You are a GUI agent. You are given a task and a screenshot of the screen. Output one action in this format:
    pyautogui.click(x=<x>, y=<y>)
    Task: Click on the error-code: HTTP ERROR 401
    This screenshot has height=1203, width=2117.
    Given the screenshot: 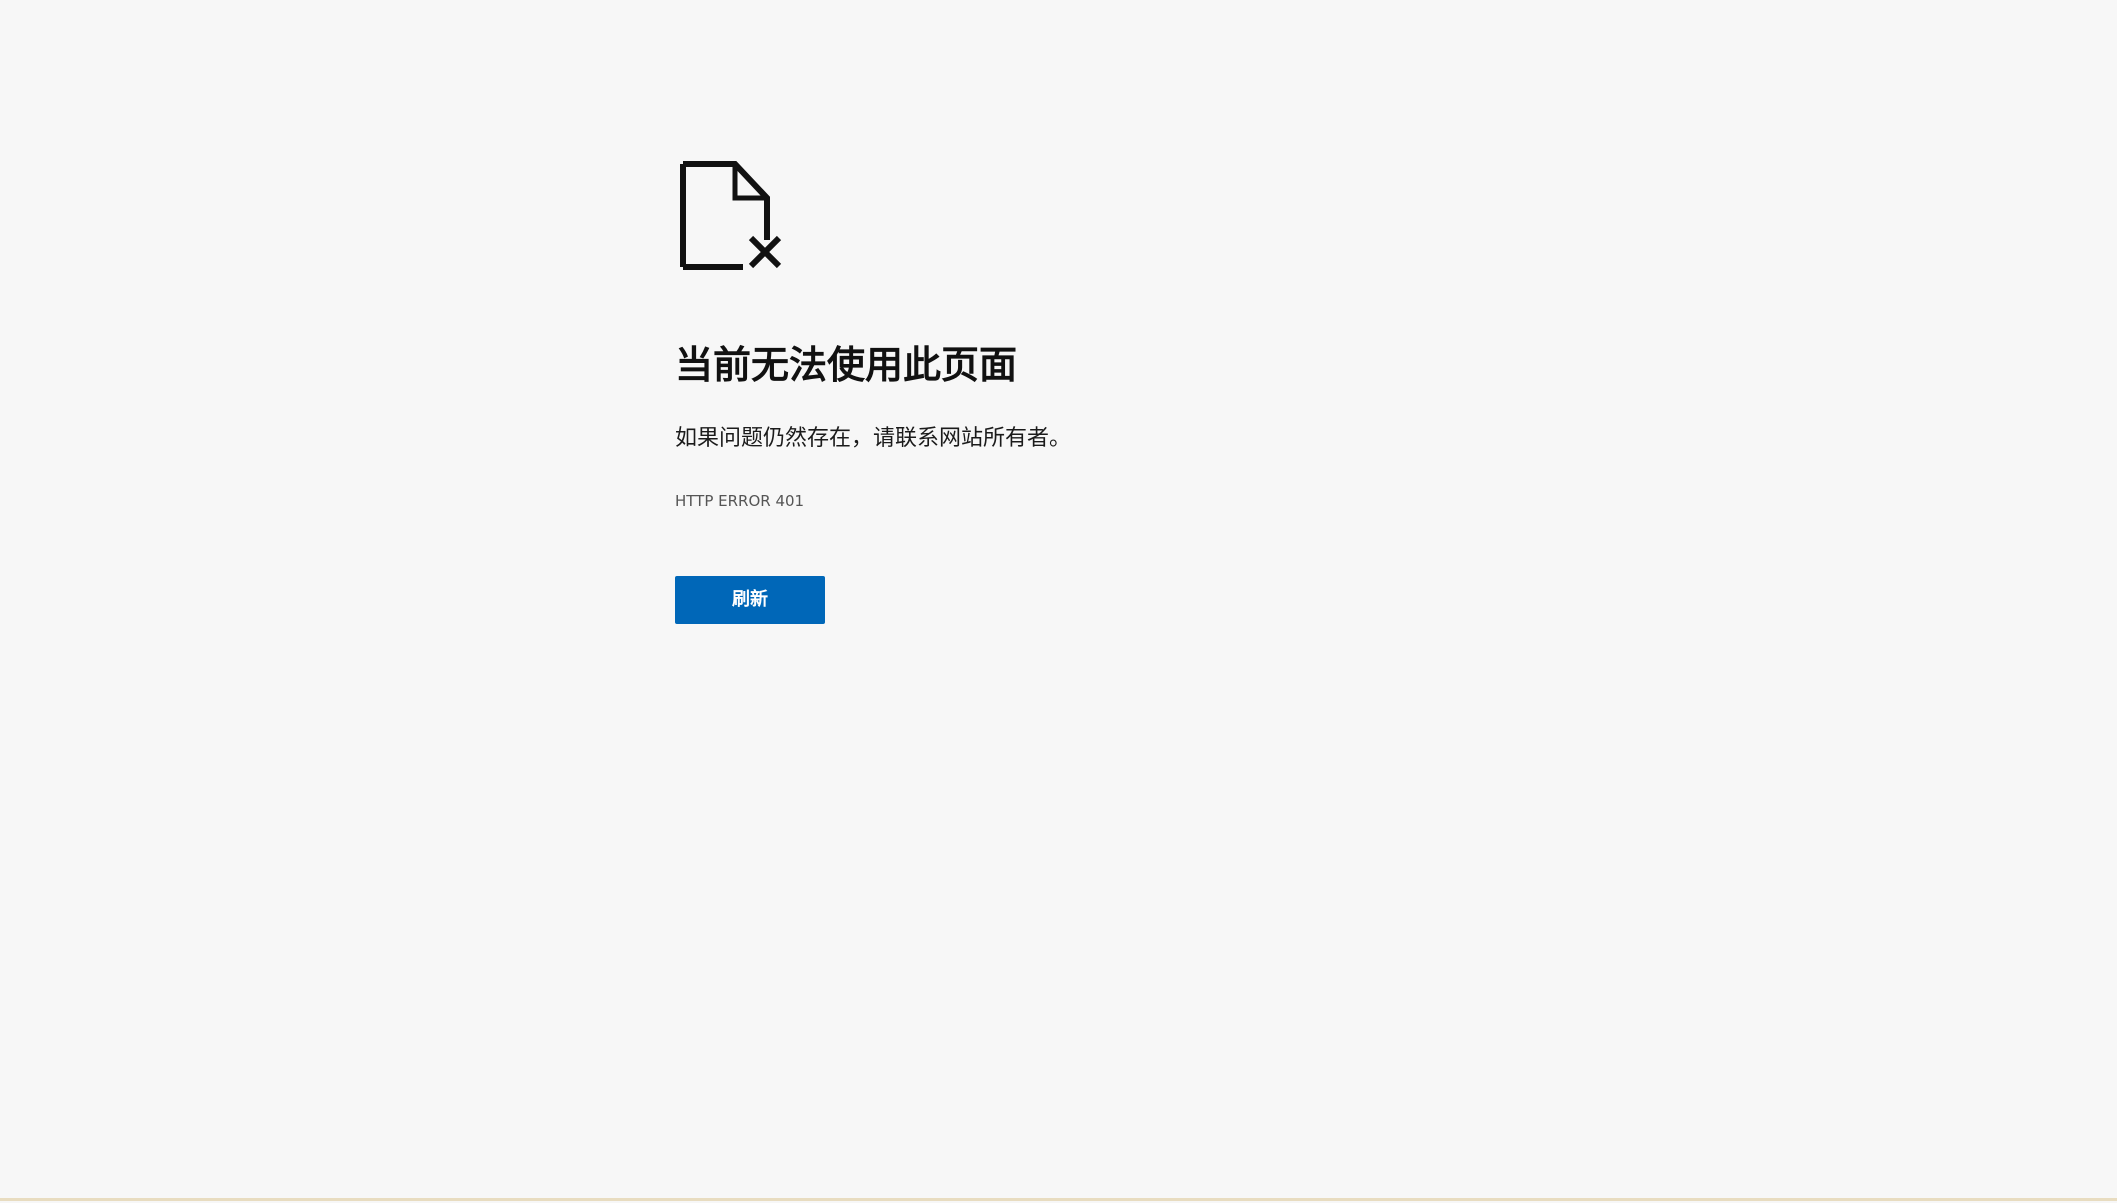 What is the action you would take?
    pyautogui.click(x=740, y=501)
    